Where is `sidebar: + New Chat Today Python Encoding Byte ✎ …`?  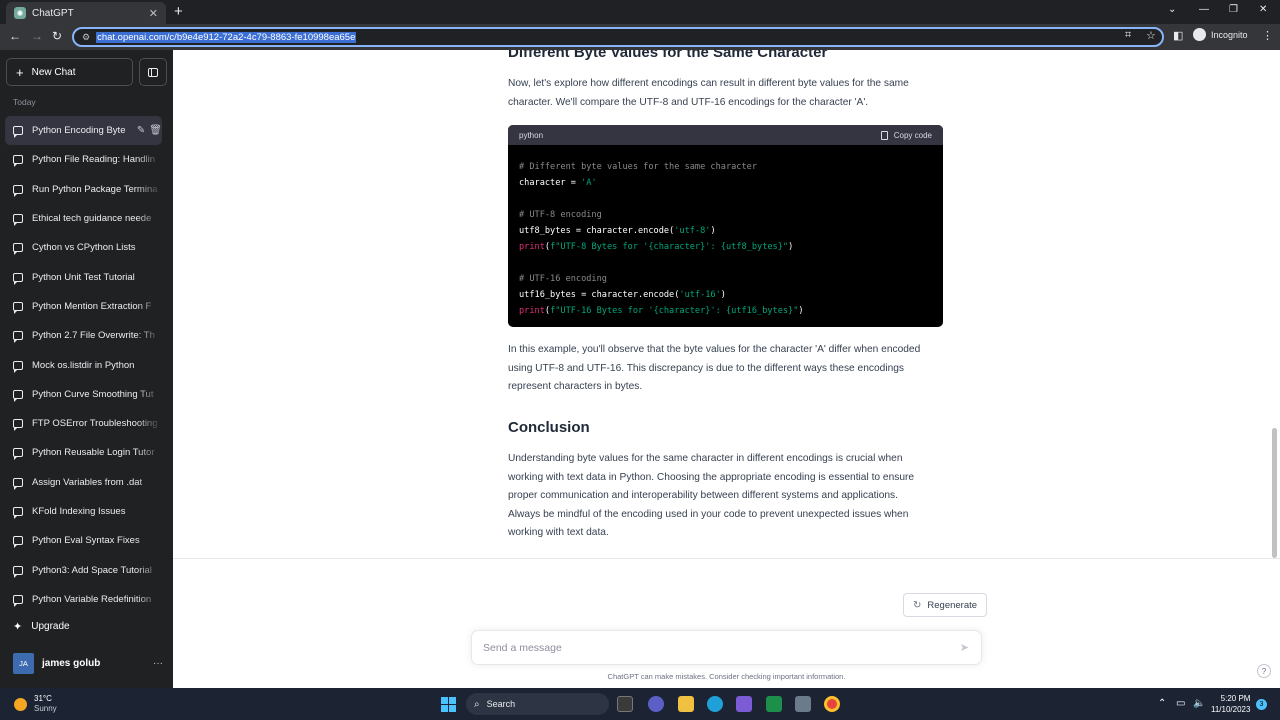 sidebar: + New Chat Today Python Encoding Byte ✎ … is located at coordinates (86, 369).